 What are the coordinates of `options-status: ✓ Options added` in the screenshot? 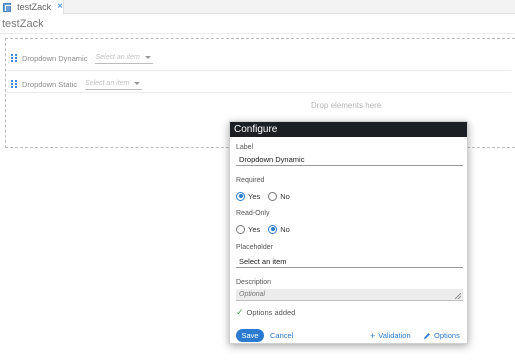 It's located at (265, 312).